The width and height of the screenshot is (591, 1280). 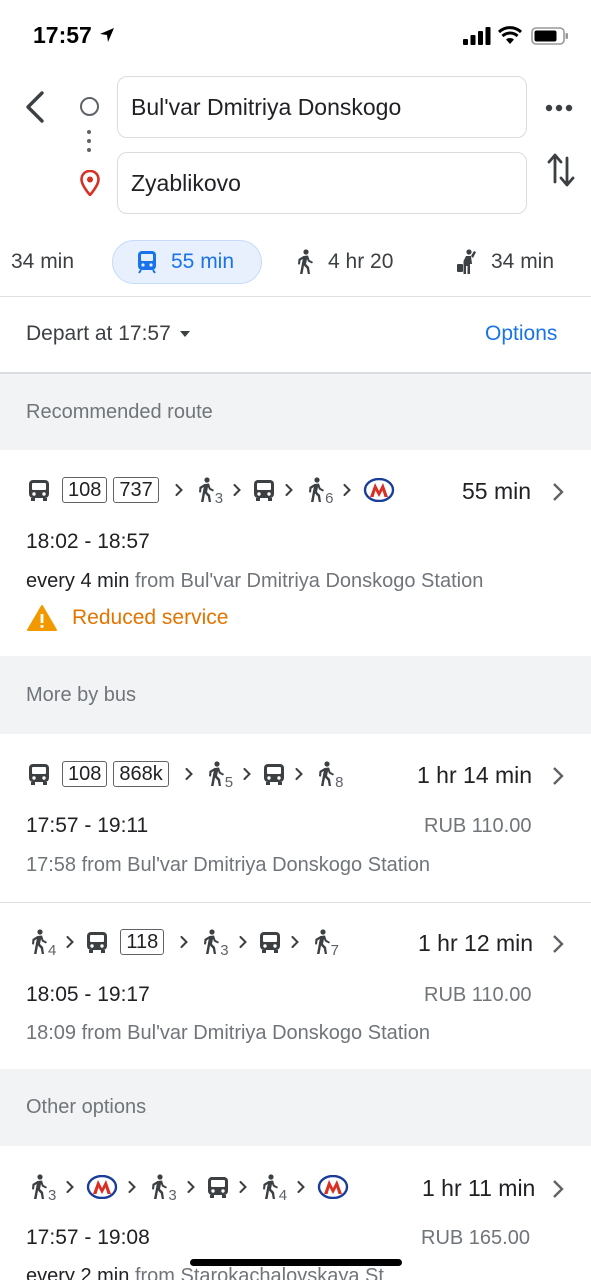 What do you see at coordinates (523, 261) in the screenshot?
I see `tab-ride-label: 34 min` at bounding box center [523, 261].